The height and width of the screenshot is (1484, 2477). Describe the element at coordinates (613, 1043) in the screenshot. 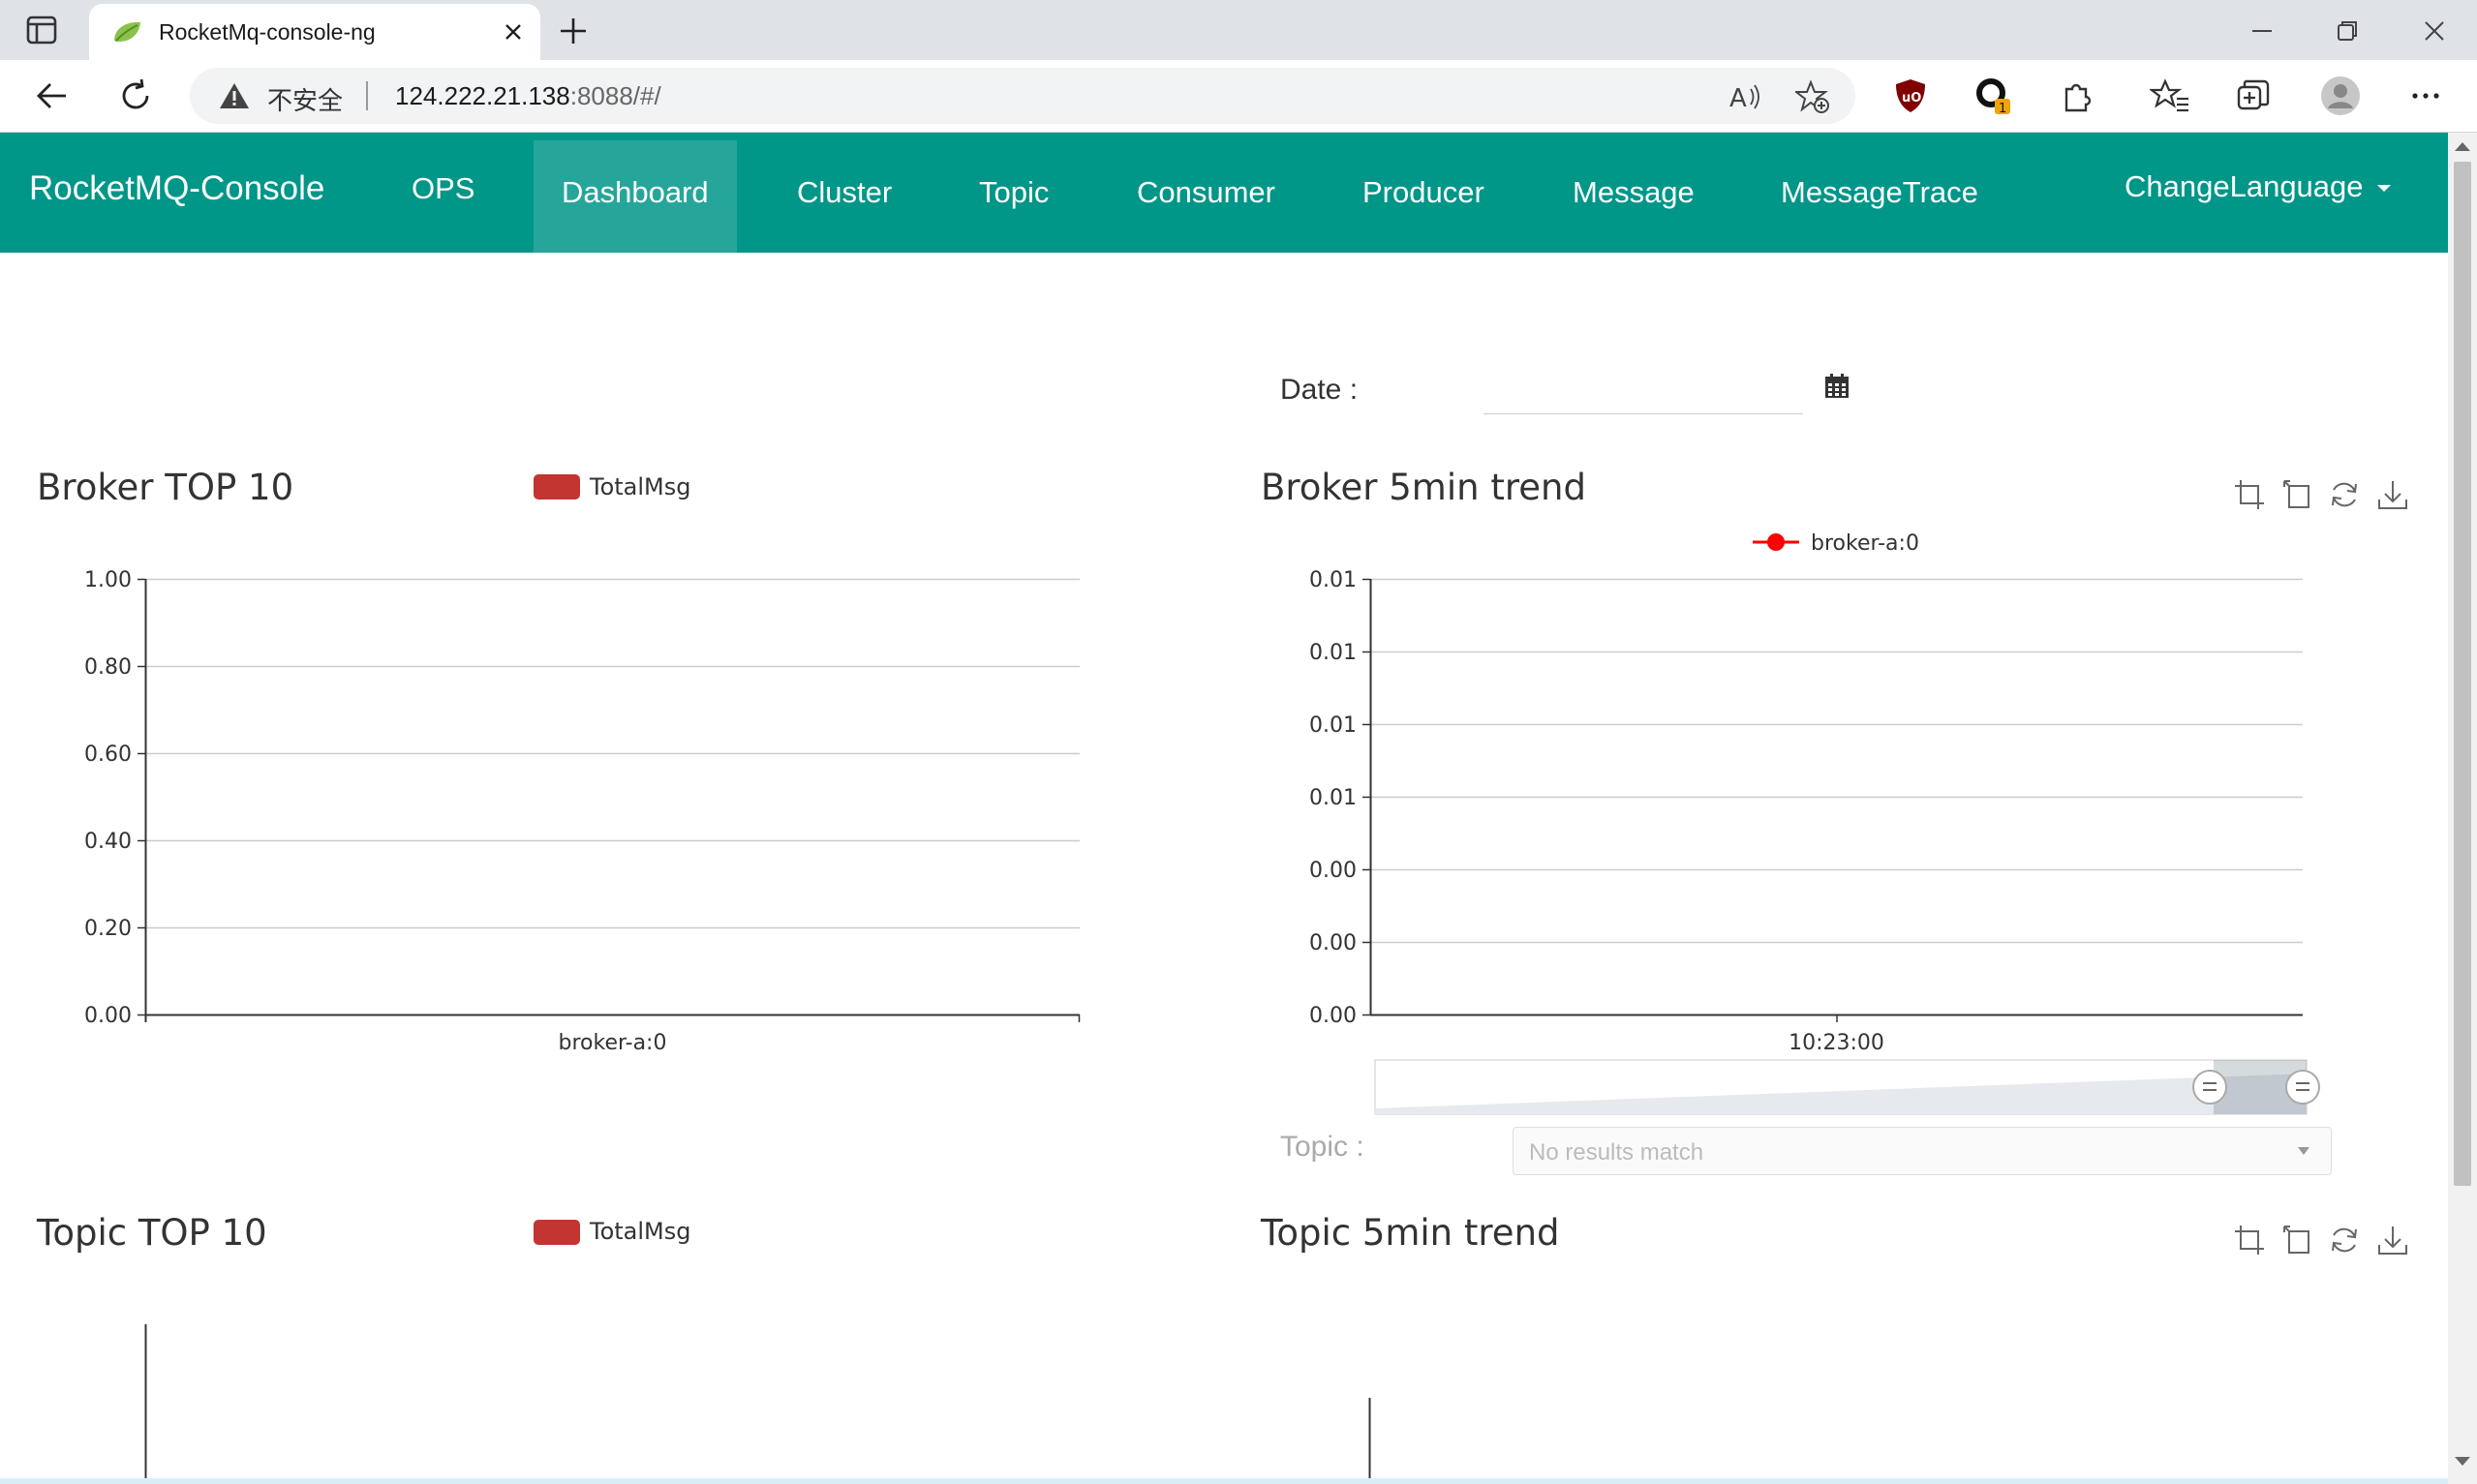

I see `x-tick-label: broker-a:0` at that location.